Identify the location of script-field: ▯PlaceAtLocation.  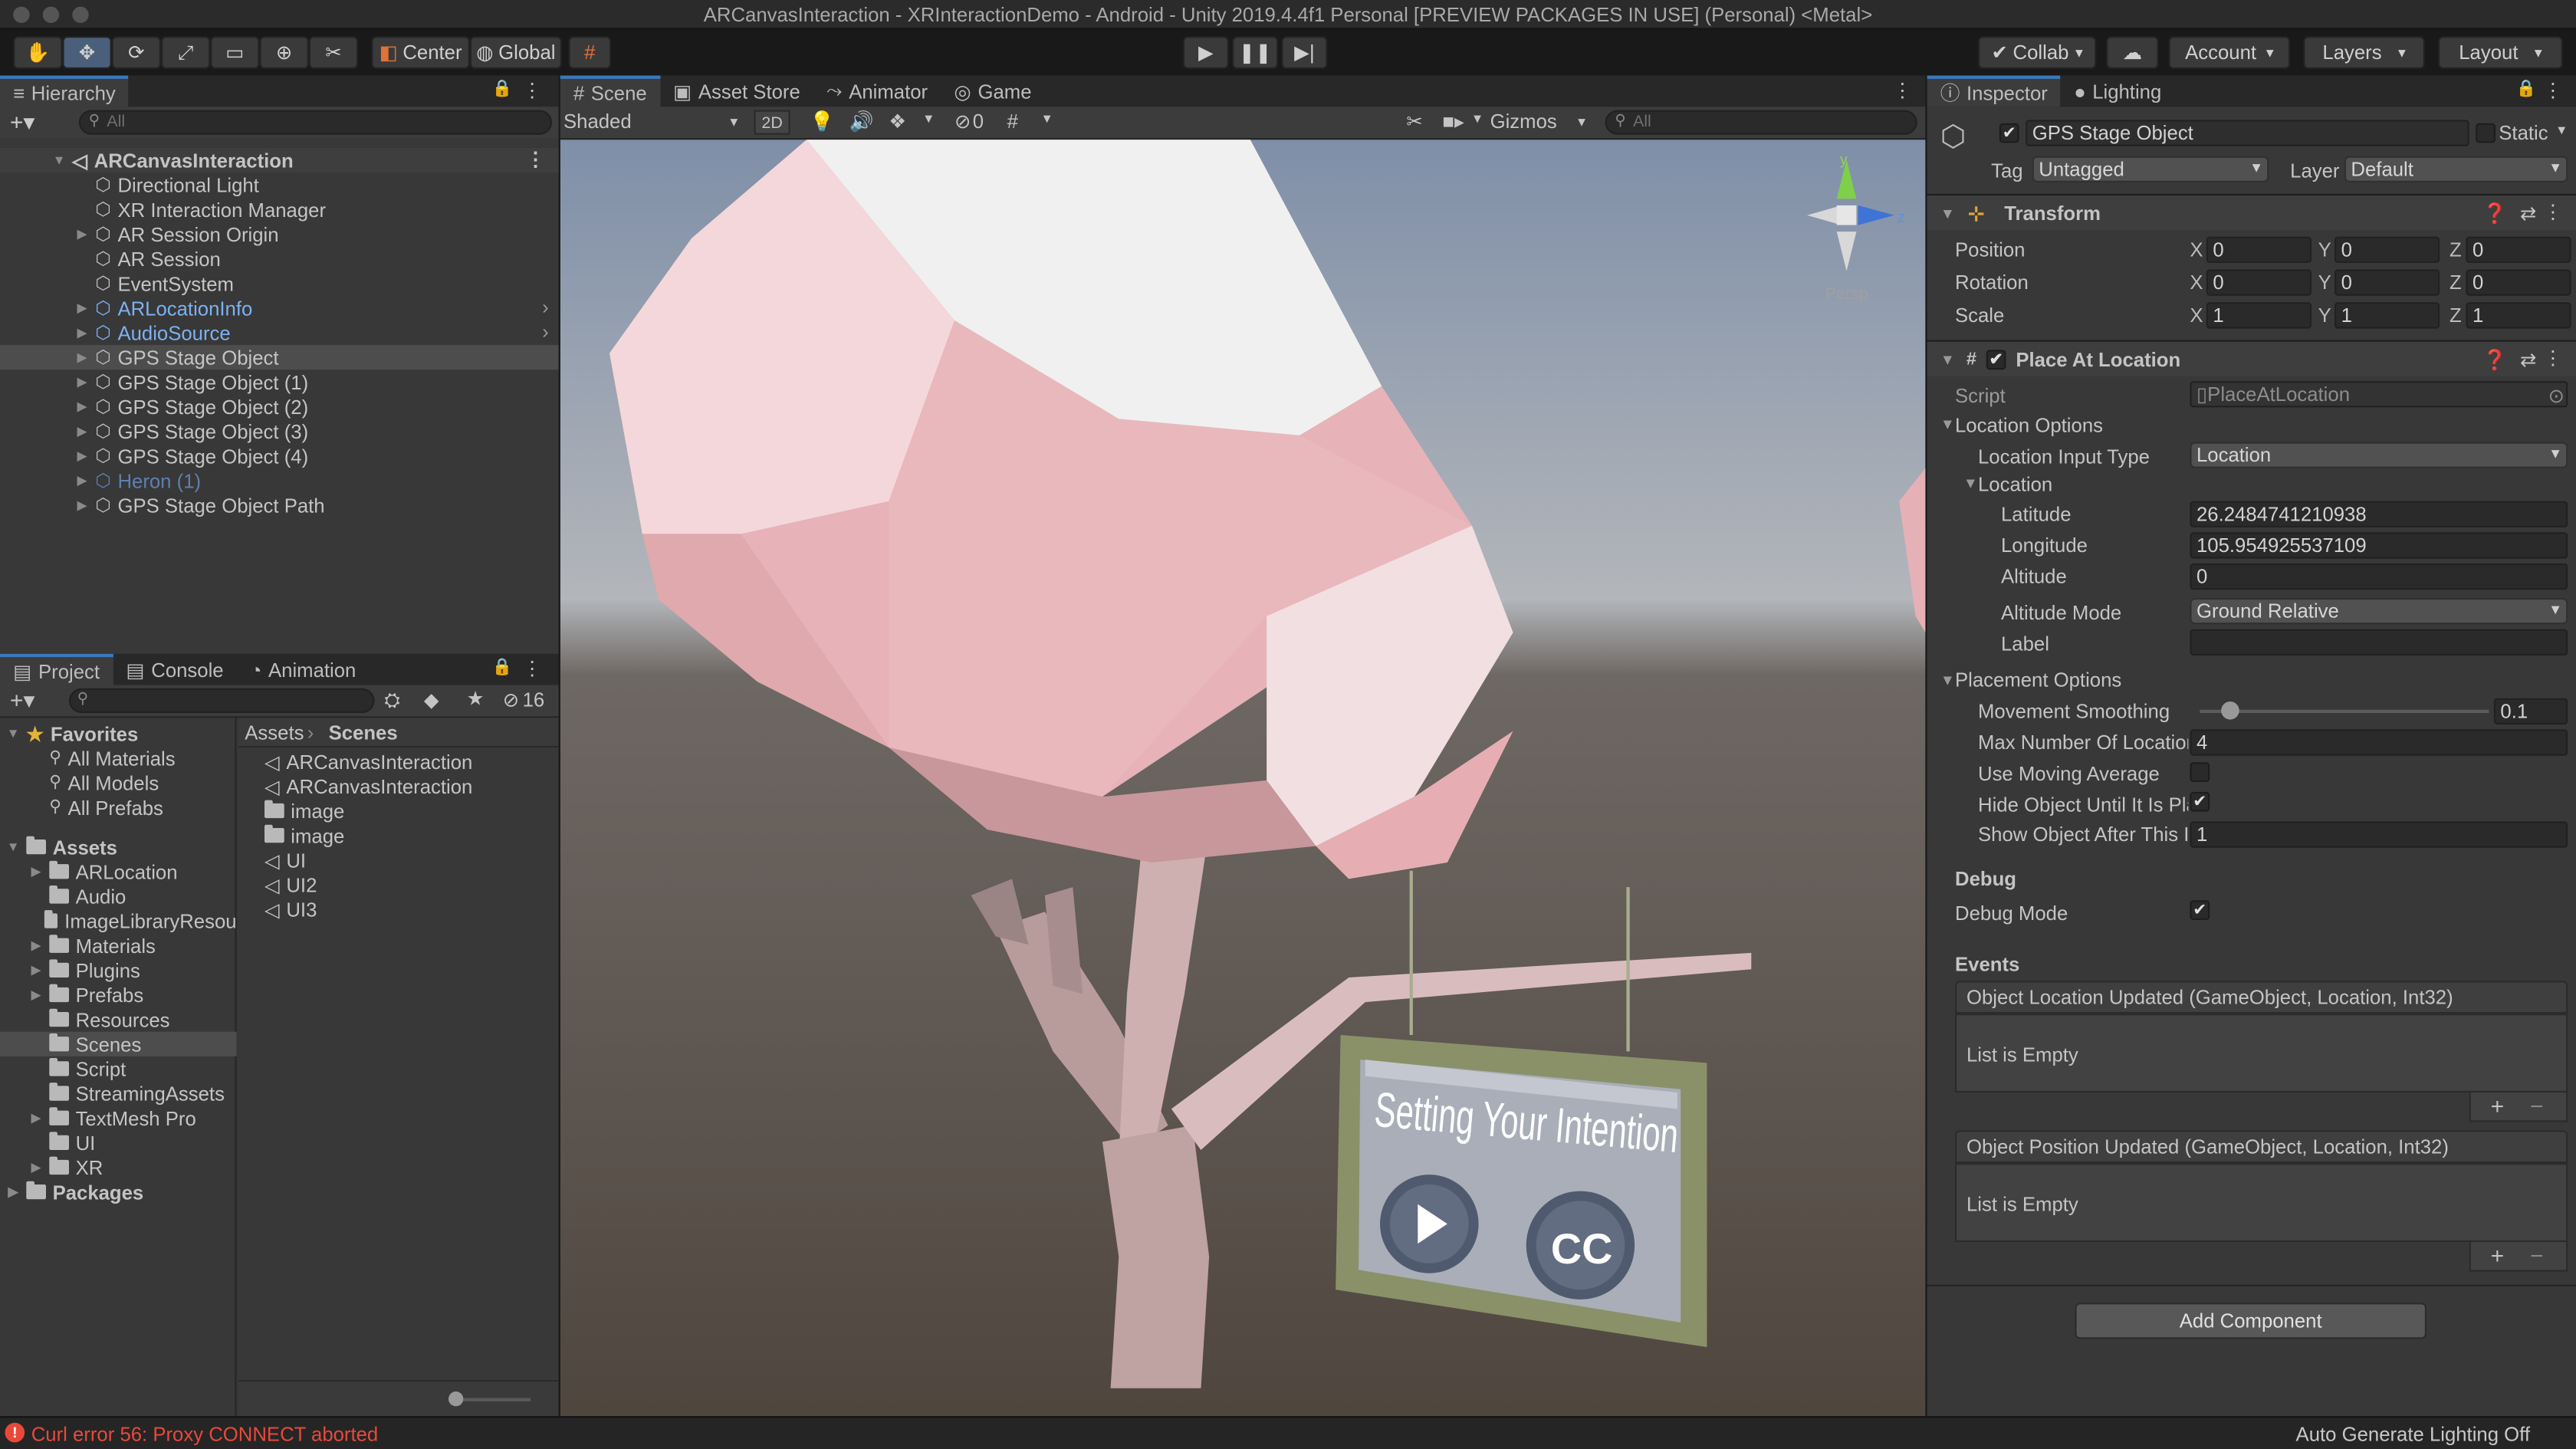
(2379, 395).